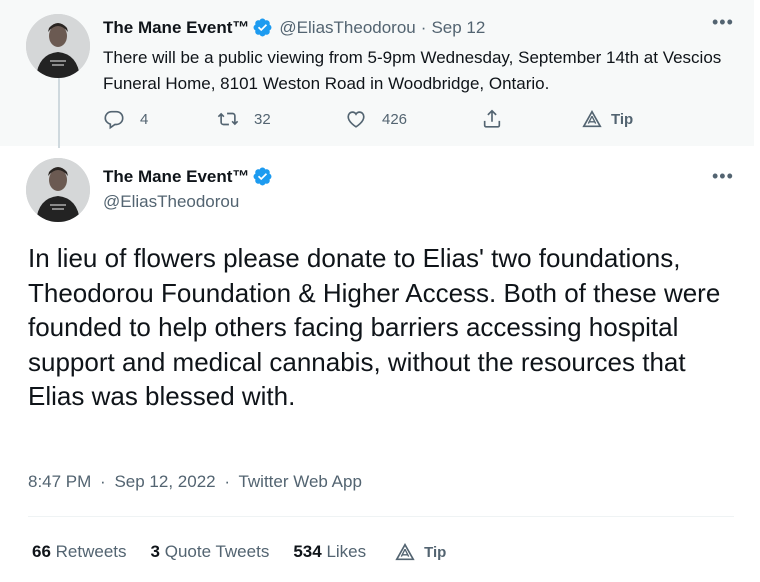  Describe the element at coordinates (307, 551) in the screenshot. I see `likes-count: 534` at that location.